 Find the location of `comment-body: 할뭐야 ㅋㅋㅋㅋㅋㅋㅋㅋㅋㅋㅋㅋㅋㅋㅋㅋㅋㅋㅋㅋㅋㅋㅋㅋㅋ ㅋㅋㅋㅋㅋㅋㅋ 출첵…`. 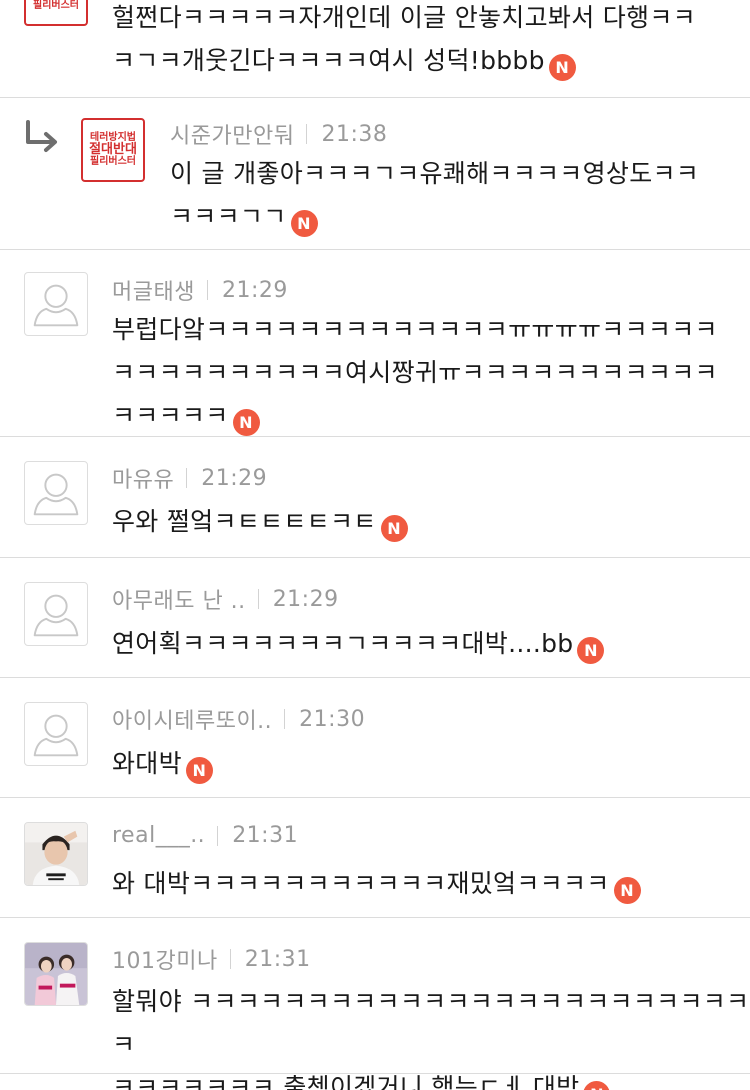

comment-body: 할뭐야 ㅋㅋㅋㅋㅋㅋㅋㅋㅋㅋㅋㅋㅋㅋㅋㅋㅋㅋㅋㅋㅋㅋㅋㅋㅋ ㅋㅋㅋㅋㅋㅋㅋ 출첵… is located at coordinates (431, 1035).